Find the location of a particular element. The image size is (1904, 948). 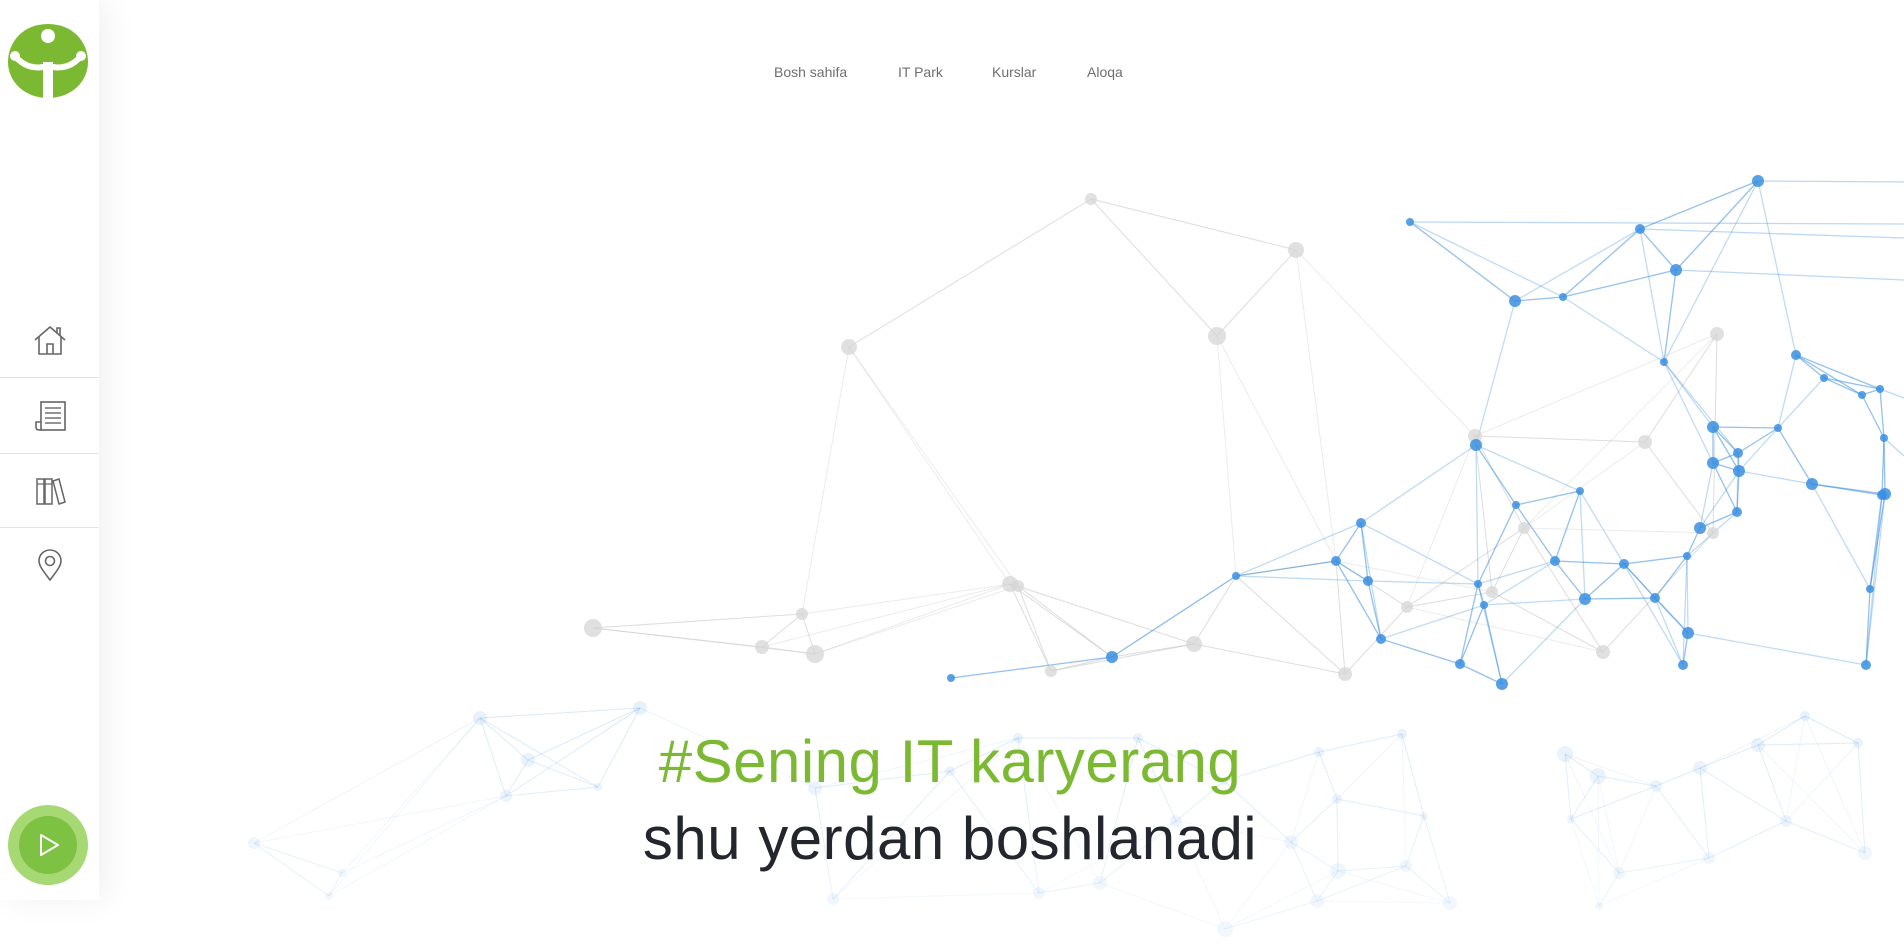

brand-logo is located at coordinates (48, 60).